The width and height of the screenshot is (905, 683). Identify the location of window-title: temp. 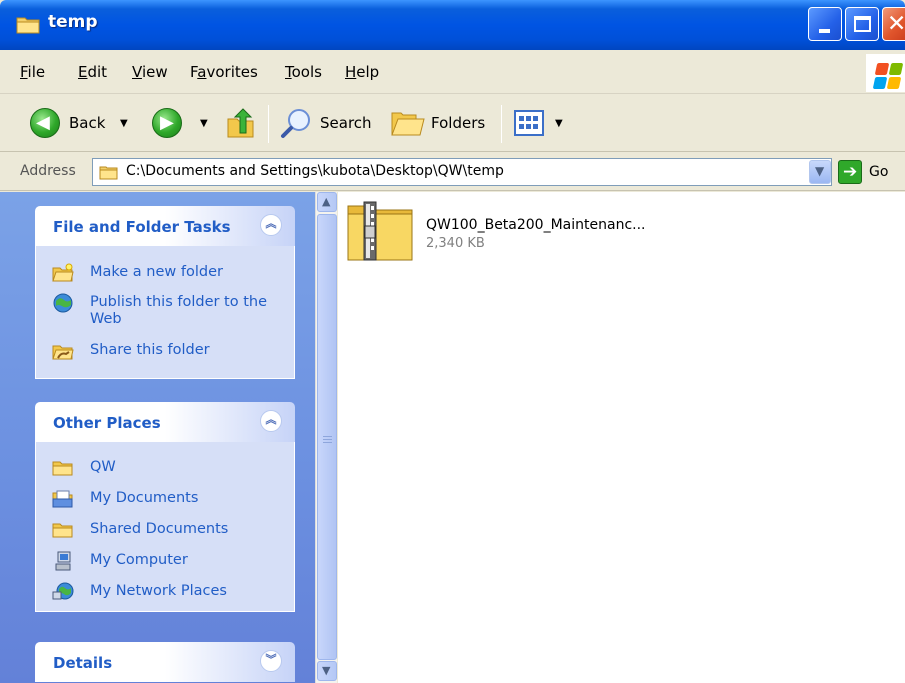
(73, 22).